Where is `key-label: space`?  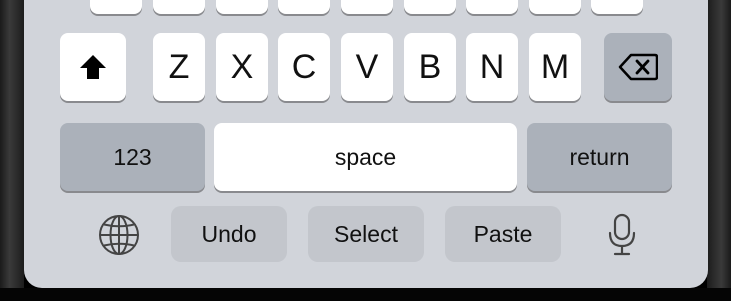 key-label: space is located at coordinates (365, 156).